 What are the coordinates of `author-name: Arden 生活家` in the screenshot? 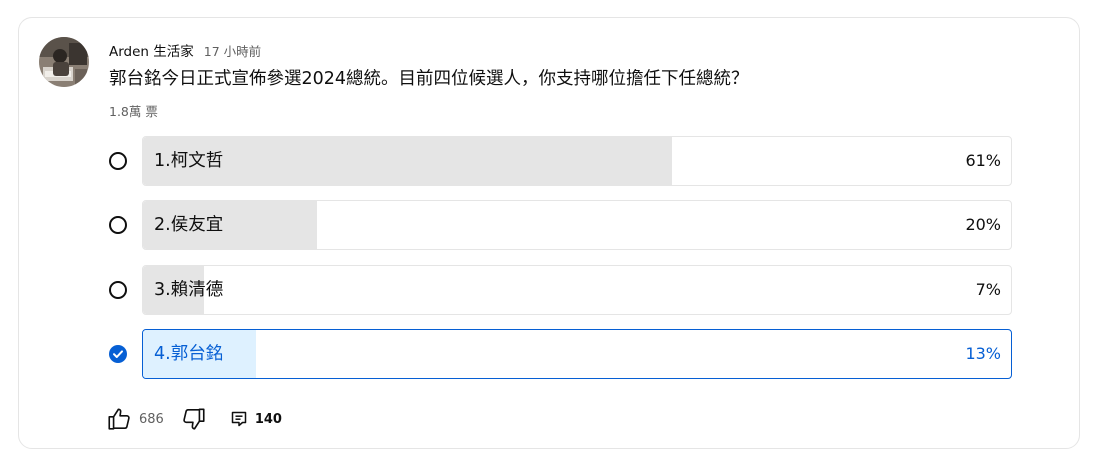 It's located at (151, 50).